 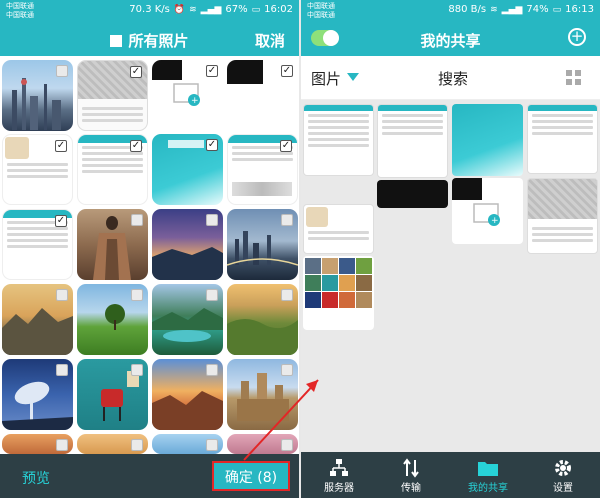 I want to click on alarm-icon: ⏰, so click(x=179, y=9).